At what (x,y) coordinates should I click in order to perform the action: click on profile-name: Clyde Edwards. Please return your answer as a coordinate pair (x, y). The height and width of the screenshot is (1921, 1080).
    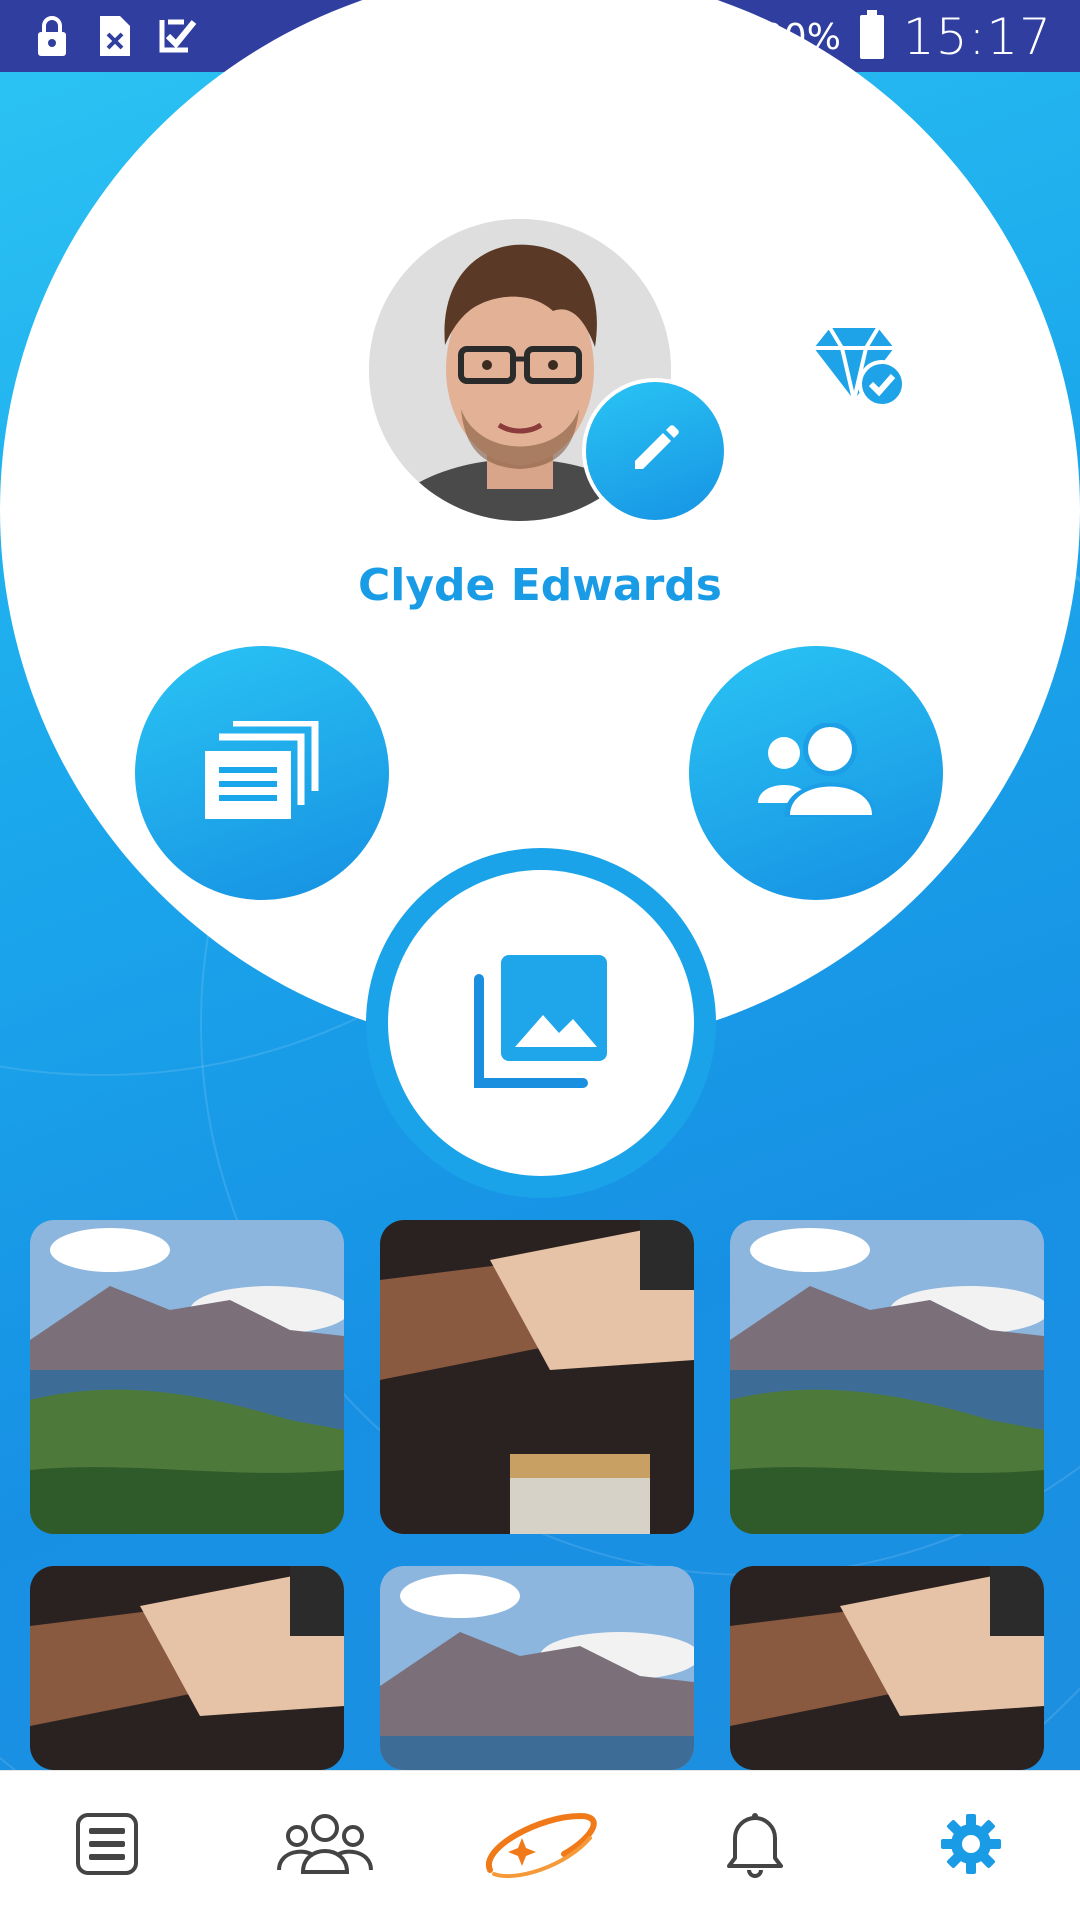
    Looking at the image, I should click on (540, 585).